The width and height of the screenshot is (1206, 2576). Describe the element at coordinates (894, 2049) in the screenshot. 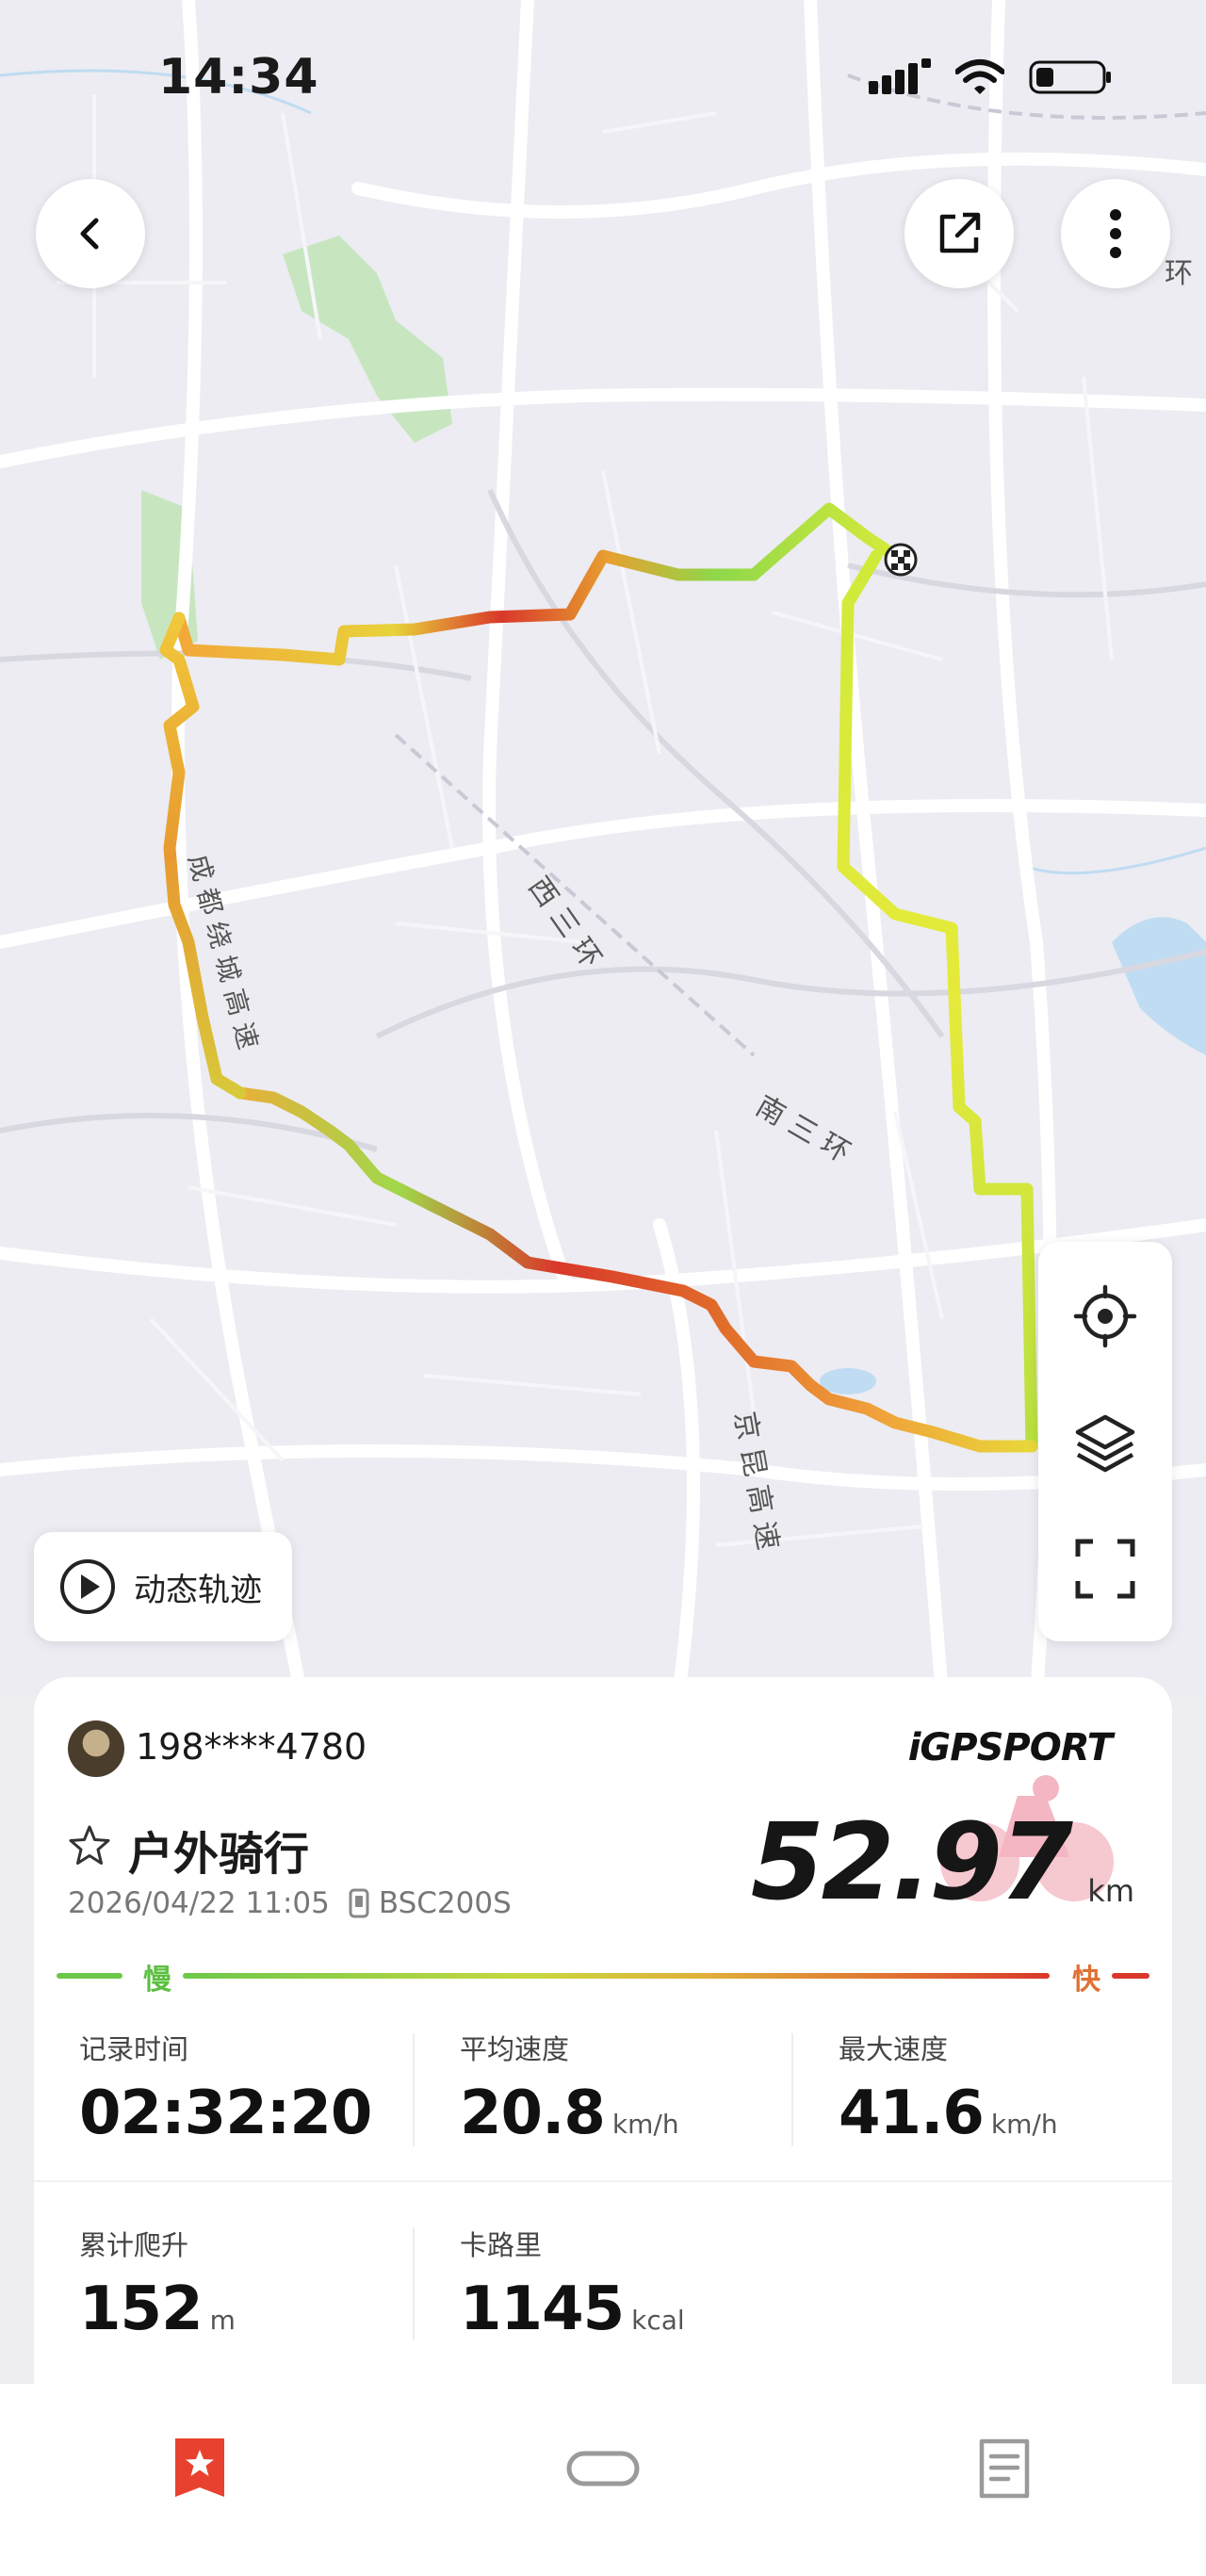

I see `stat-label: 最大速度` at that location.